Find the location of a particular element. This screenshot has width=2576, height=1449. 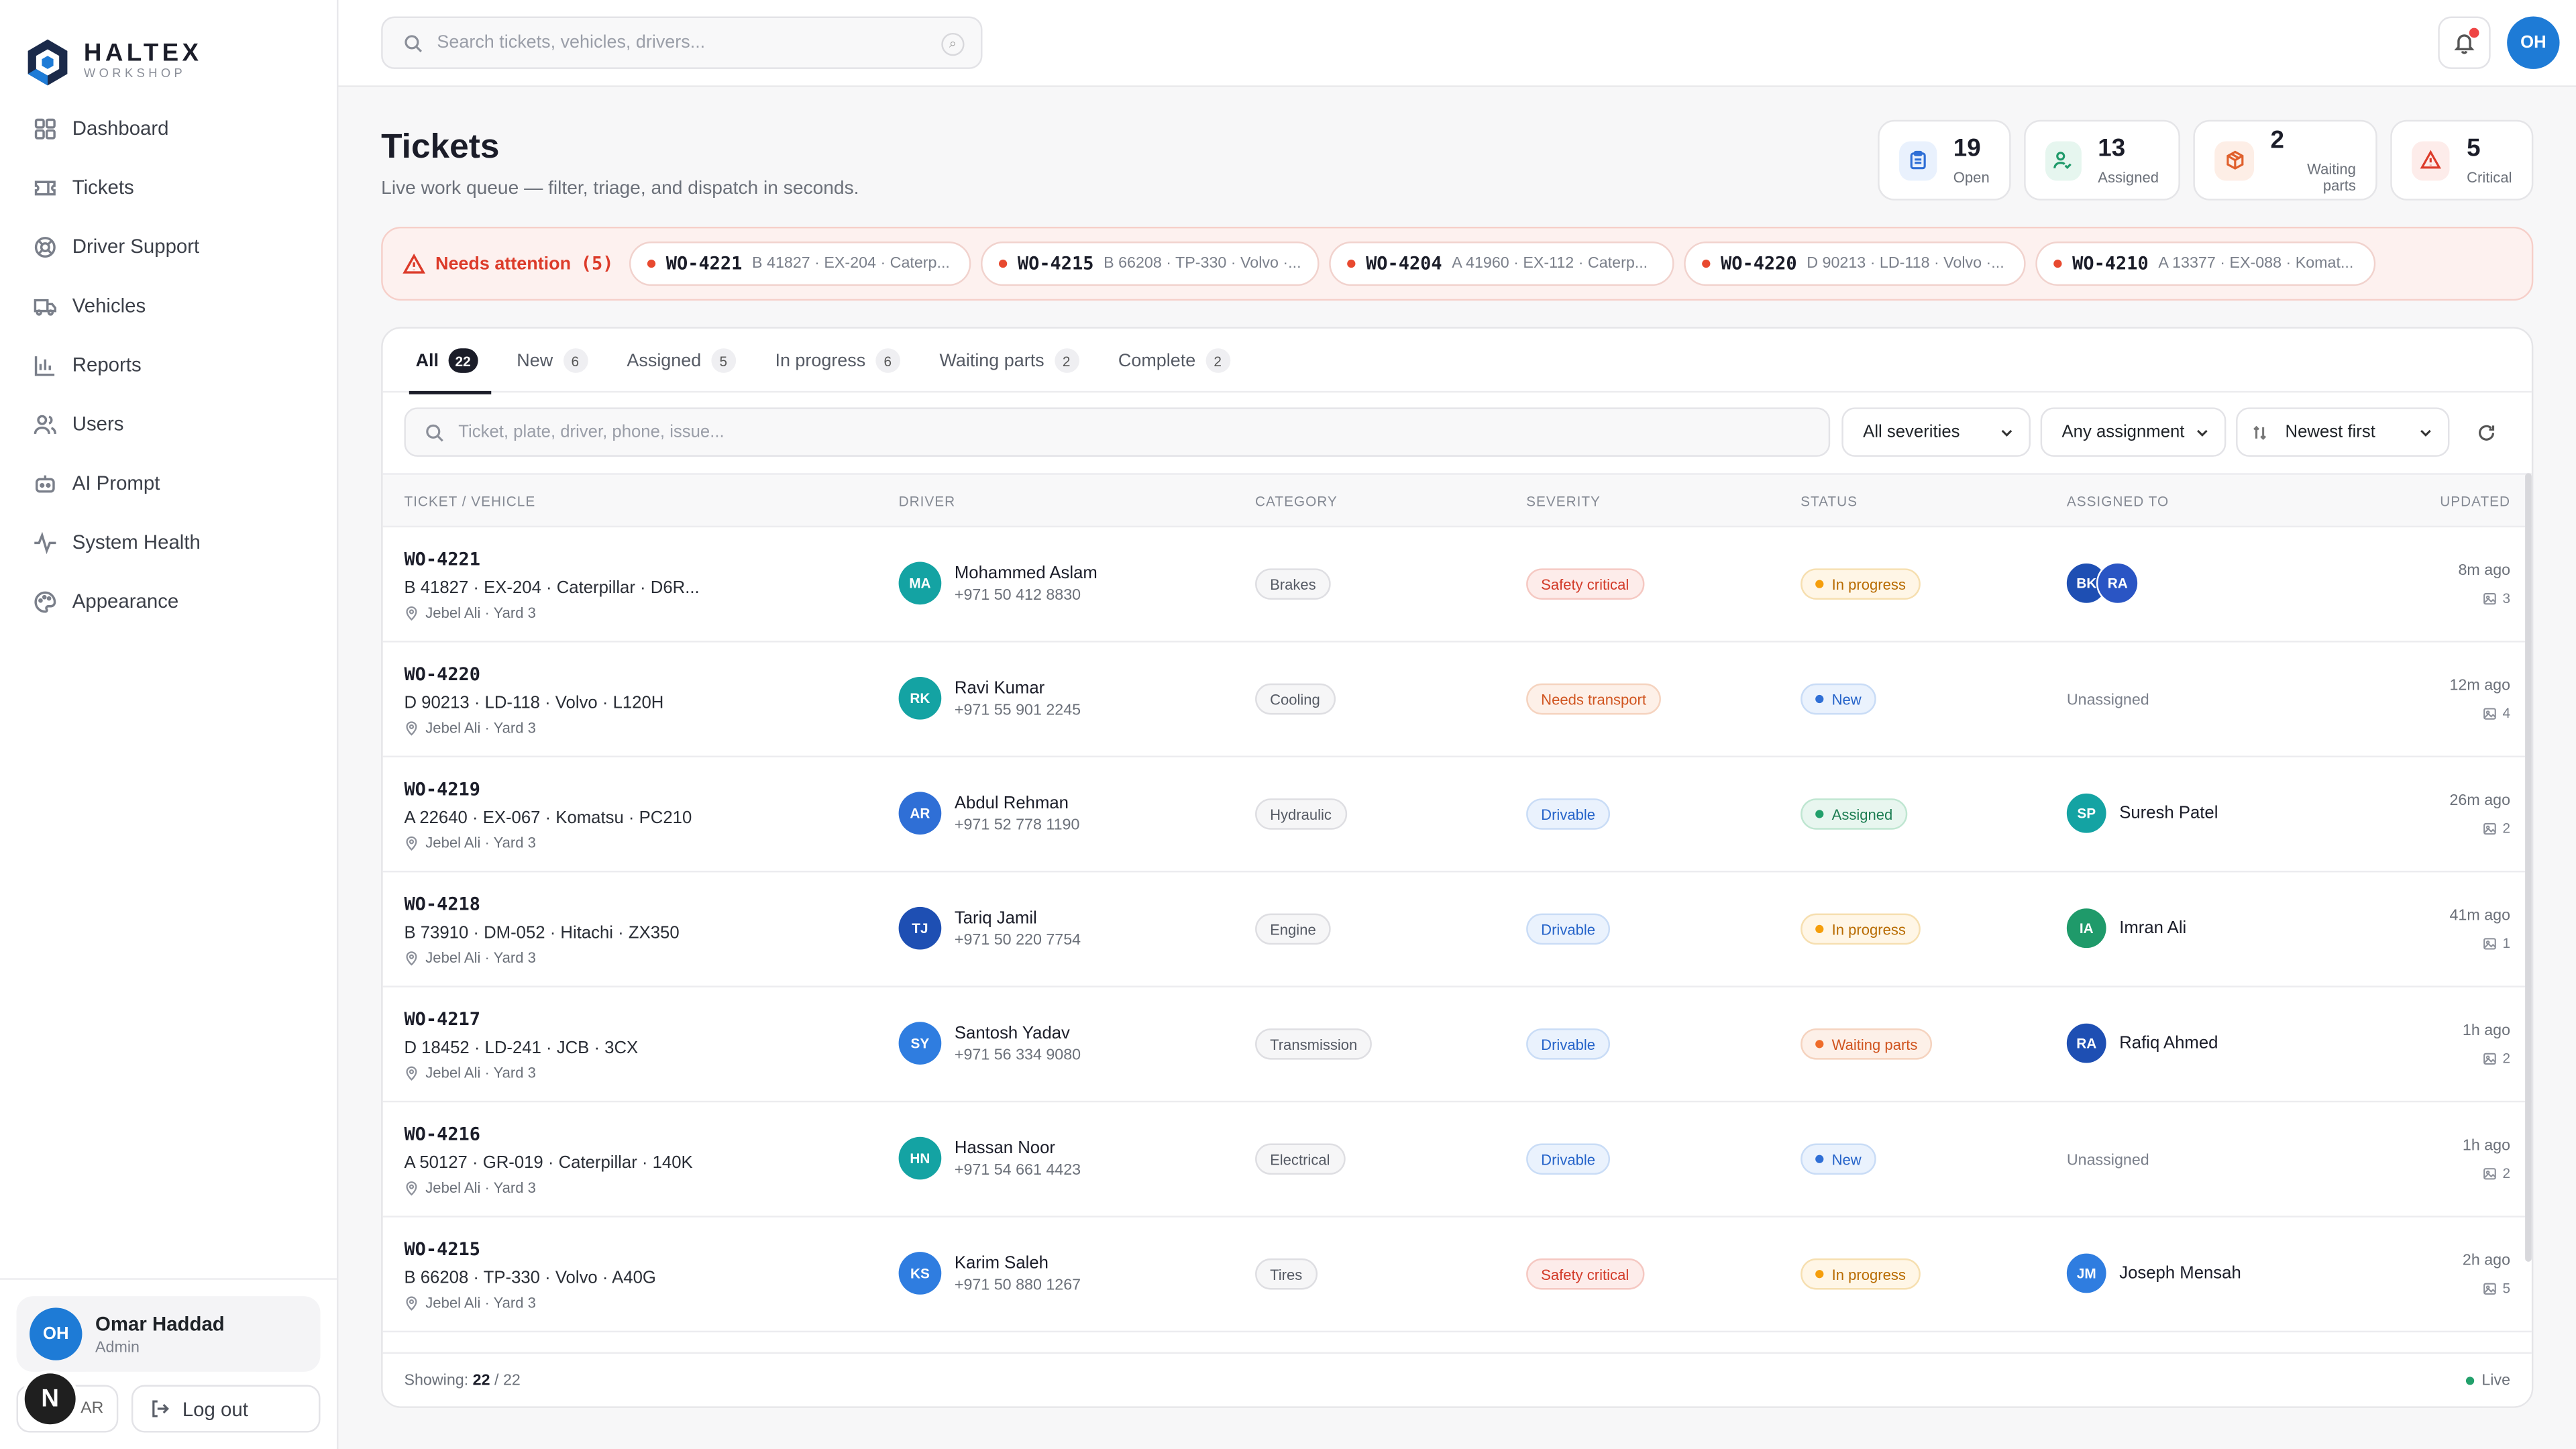

notifications-button is located at coordinates (2464, 42).